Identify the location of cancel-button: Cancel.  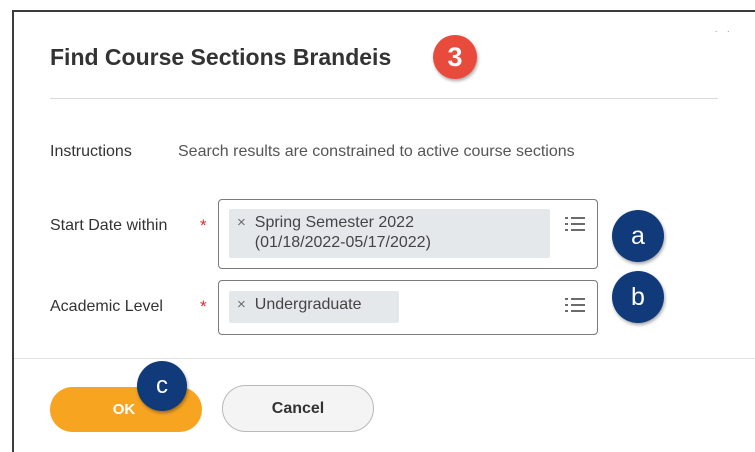
(298, 408).